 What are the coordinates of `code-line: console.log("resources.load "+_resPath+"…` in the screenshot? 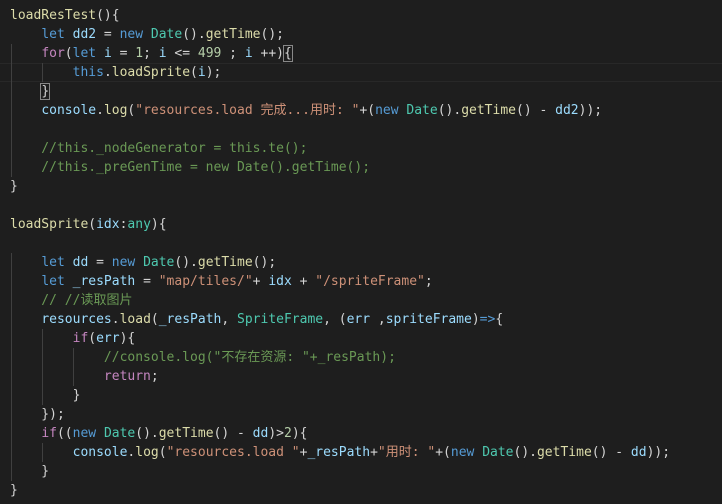 It's located at (340, 452).